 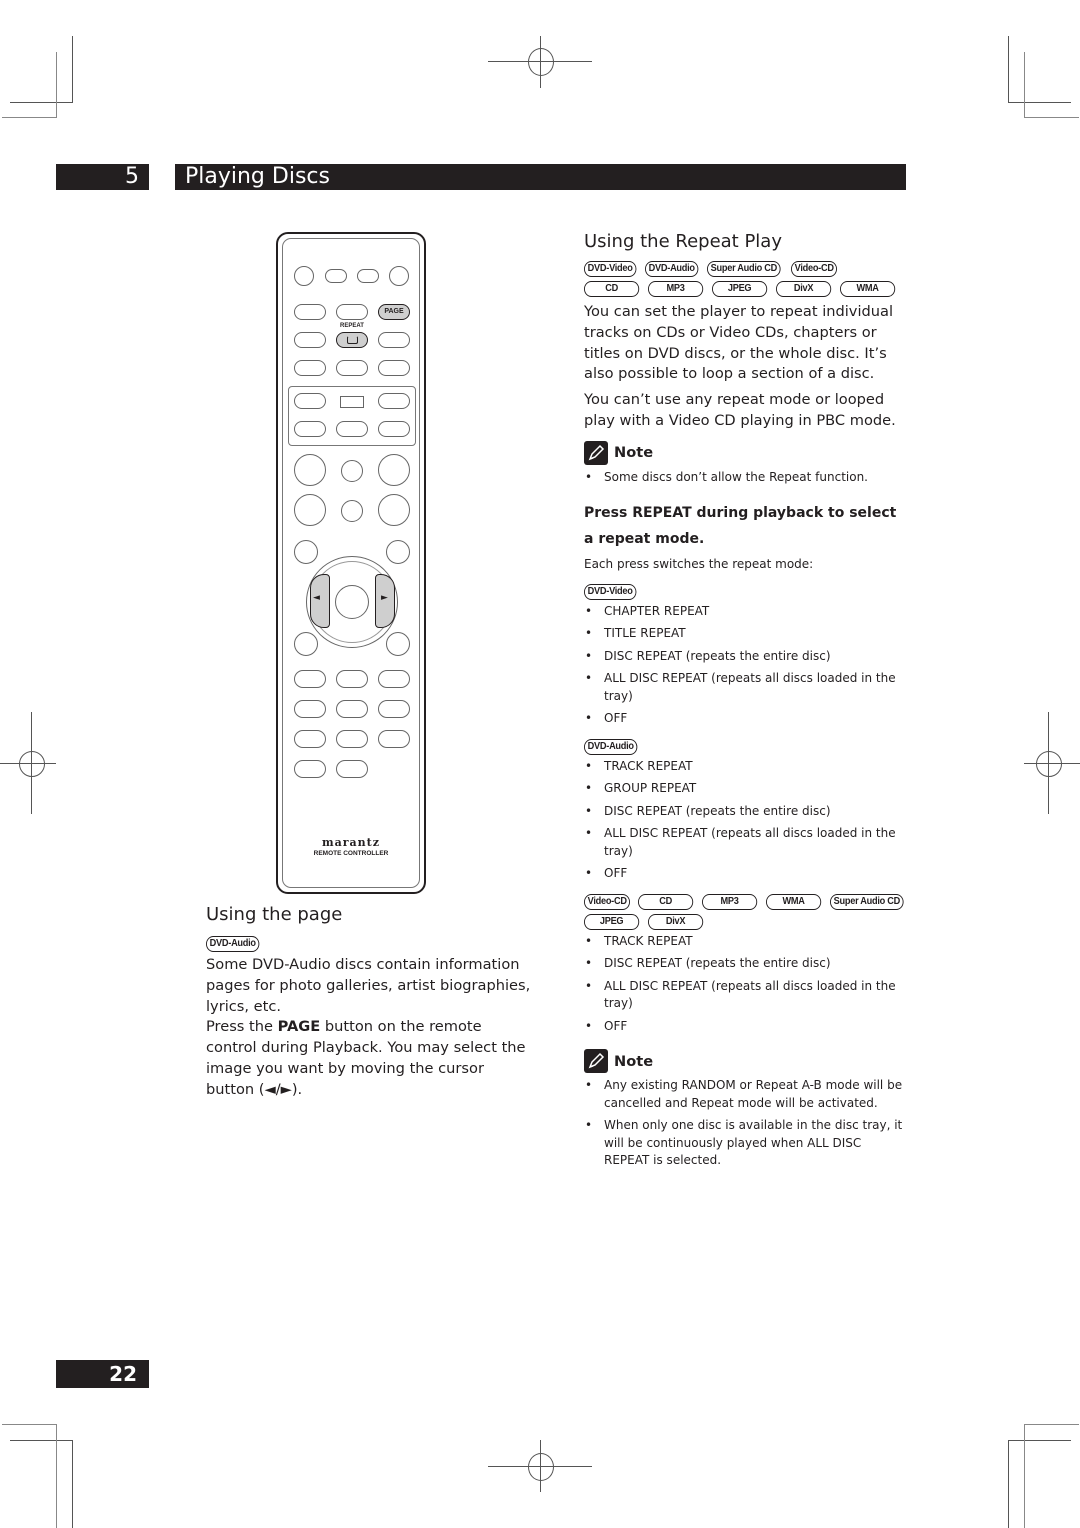 What do you see at coordinates (352, 602) in the screenshot?
I see `enter-button` at bounding box center [352, 602].